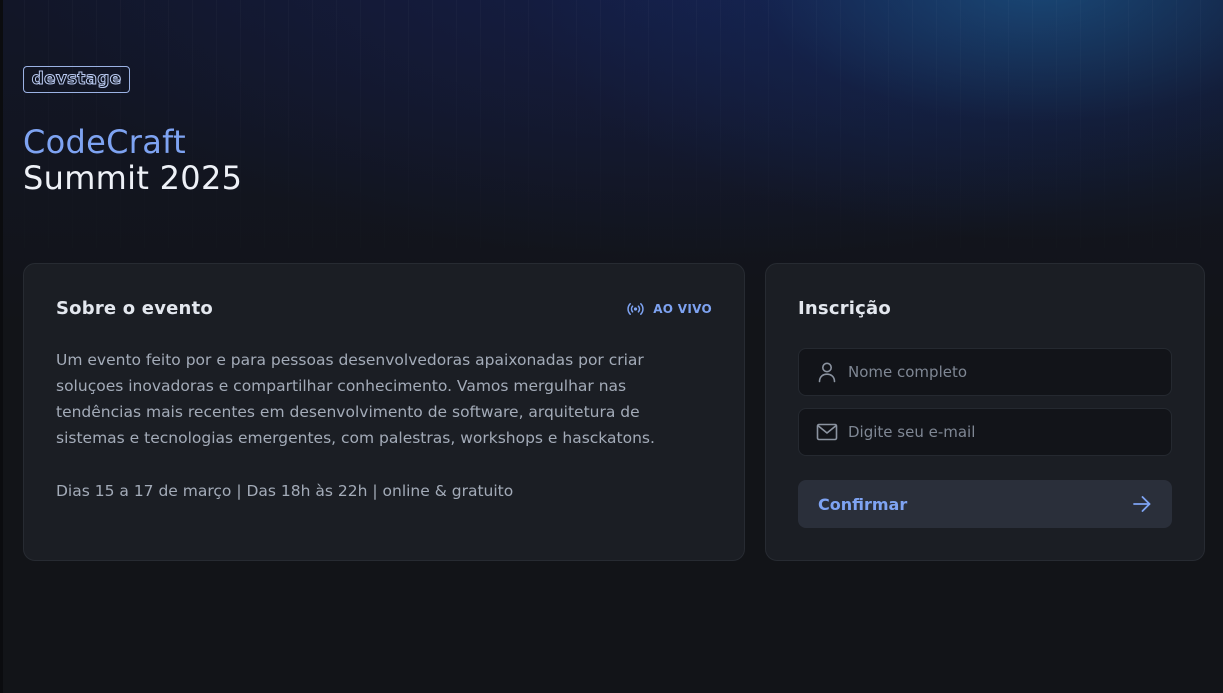 The height and width of the screenshot is (693, 1223). I want to click on radio-broadcast-icon, so click(635, 309).